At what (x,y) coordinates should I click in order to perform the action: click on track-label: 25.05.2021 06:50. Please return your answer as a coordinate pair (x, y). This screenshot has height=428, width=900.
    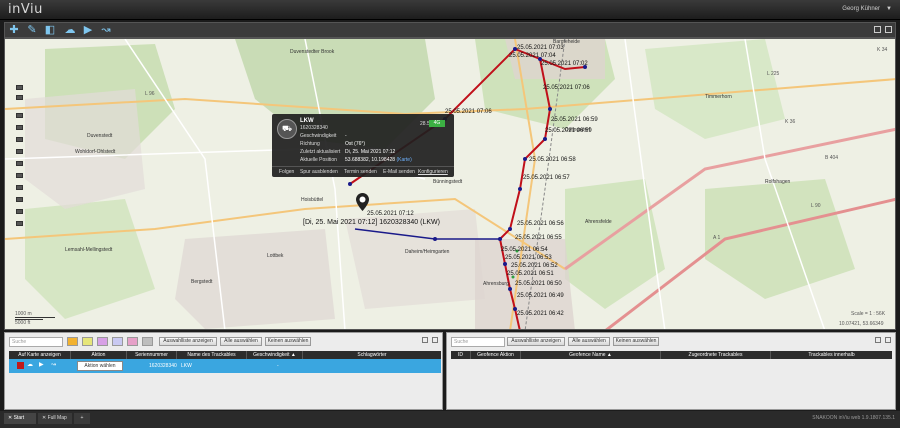
    Looking at the image, I should click on (538, 284).